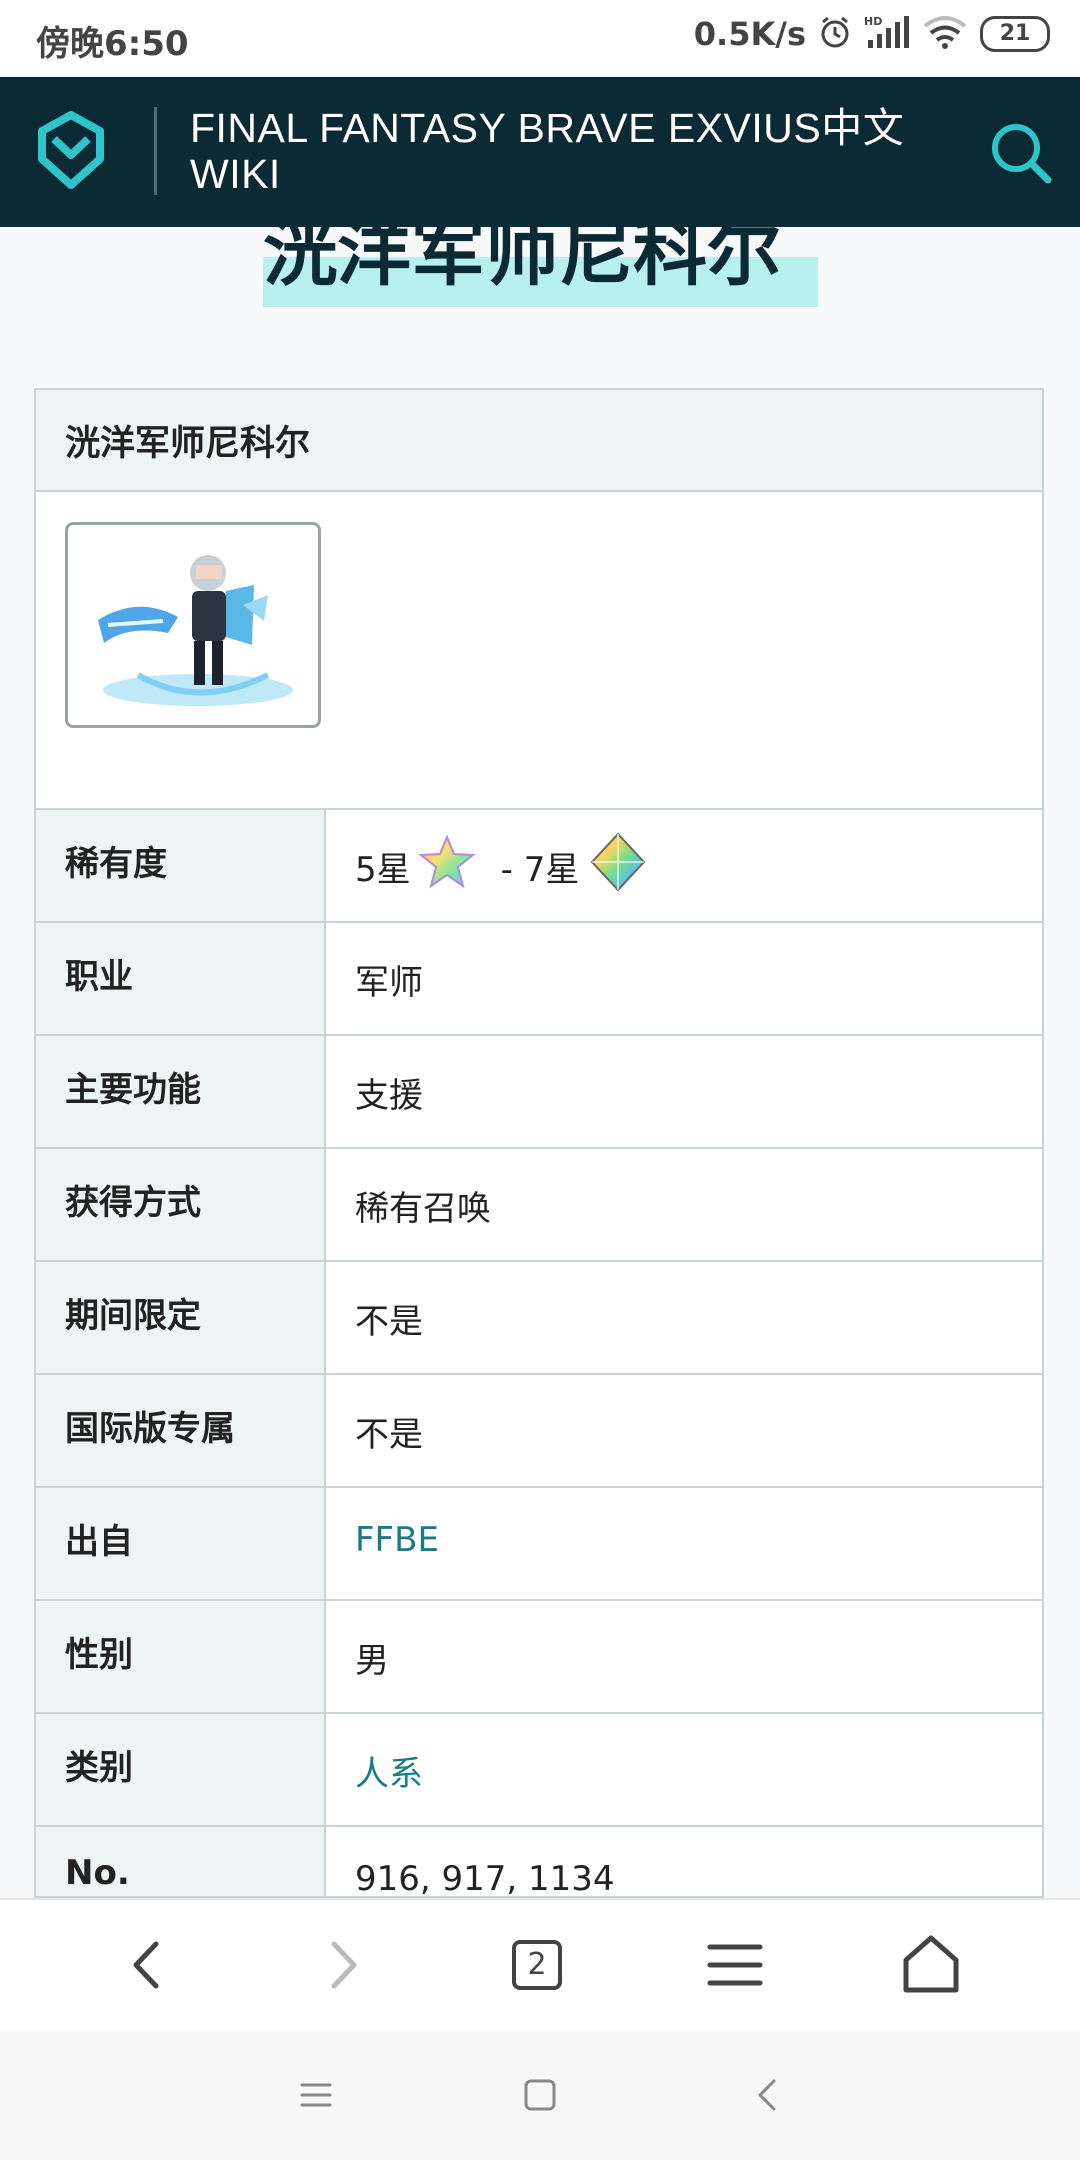  I want to click on row-label: 期间限定, so click(181, 1317).